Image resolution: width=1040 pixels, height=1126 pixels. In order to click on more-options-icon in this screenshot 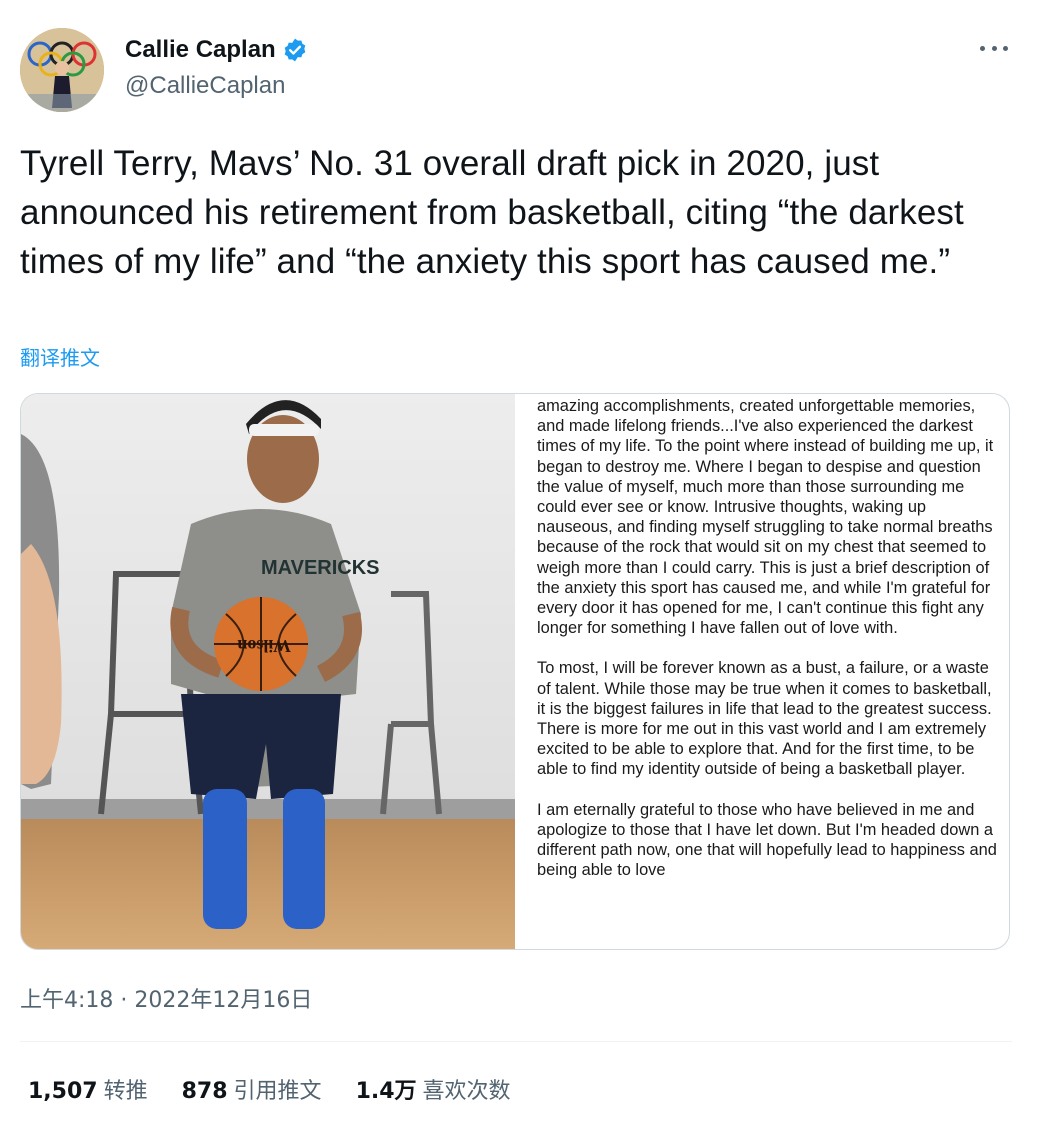, I will do `click(994, 48)`.